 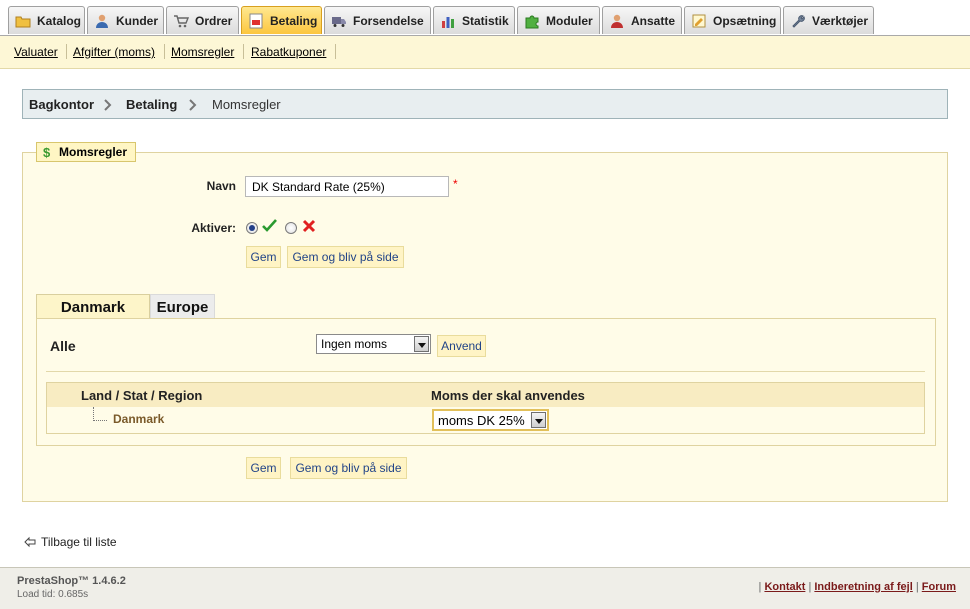 What do you see at coordinates (339, 21) in the screenshot?
I see `truck-icon` at bounding box center [339, 21].